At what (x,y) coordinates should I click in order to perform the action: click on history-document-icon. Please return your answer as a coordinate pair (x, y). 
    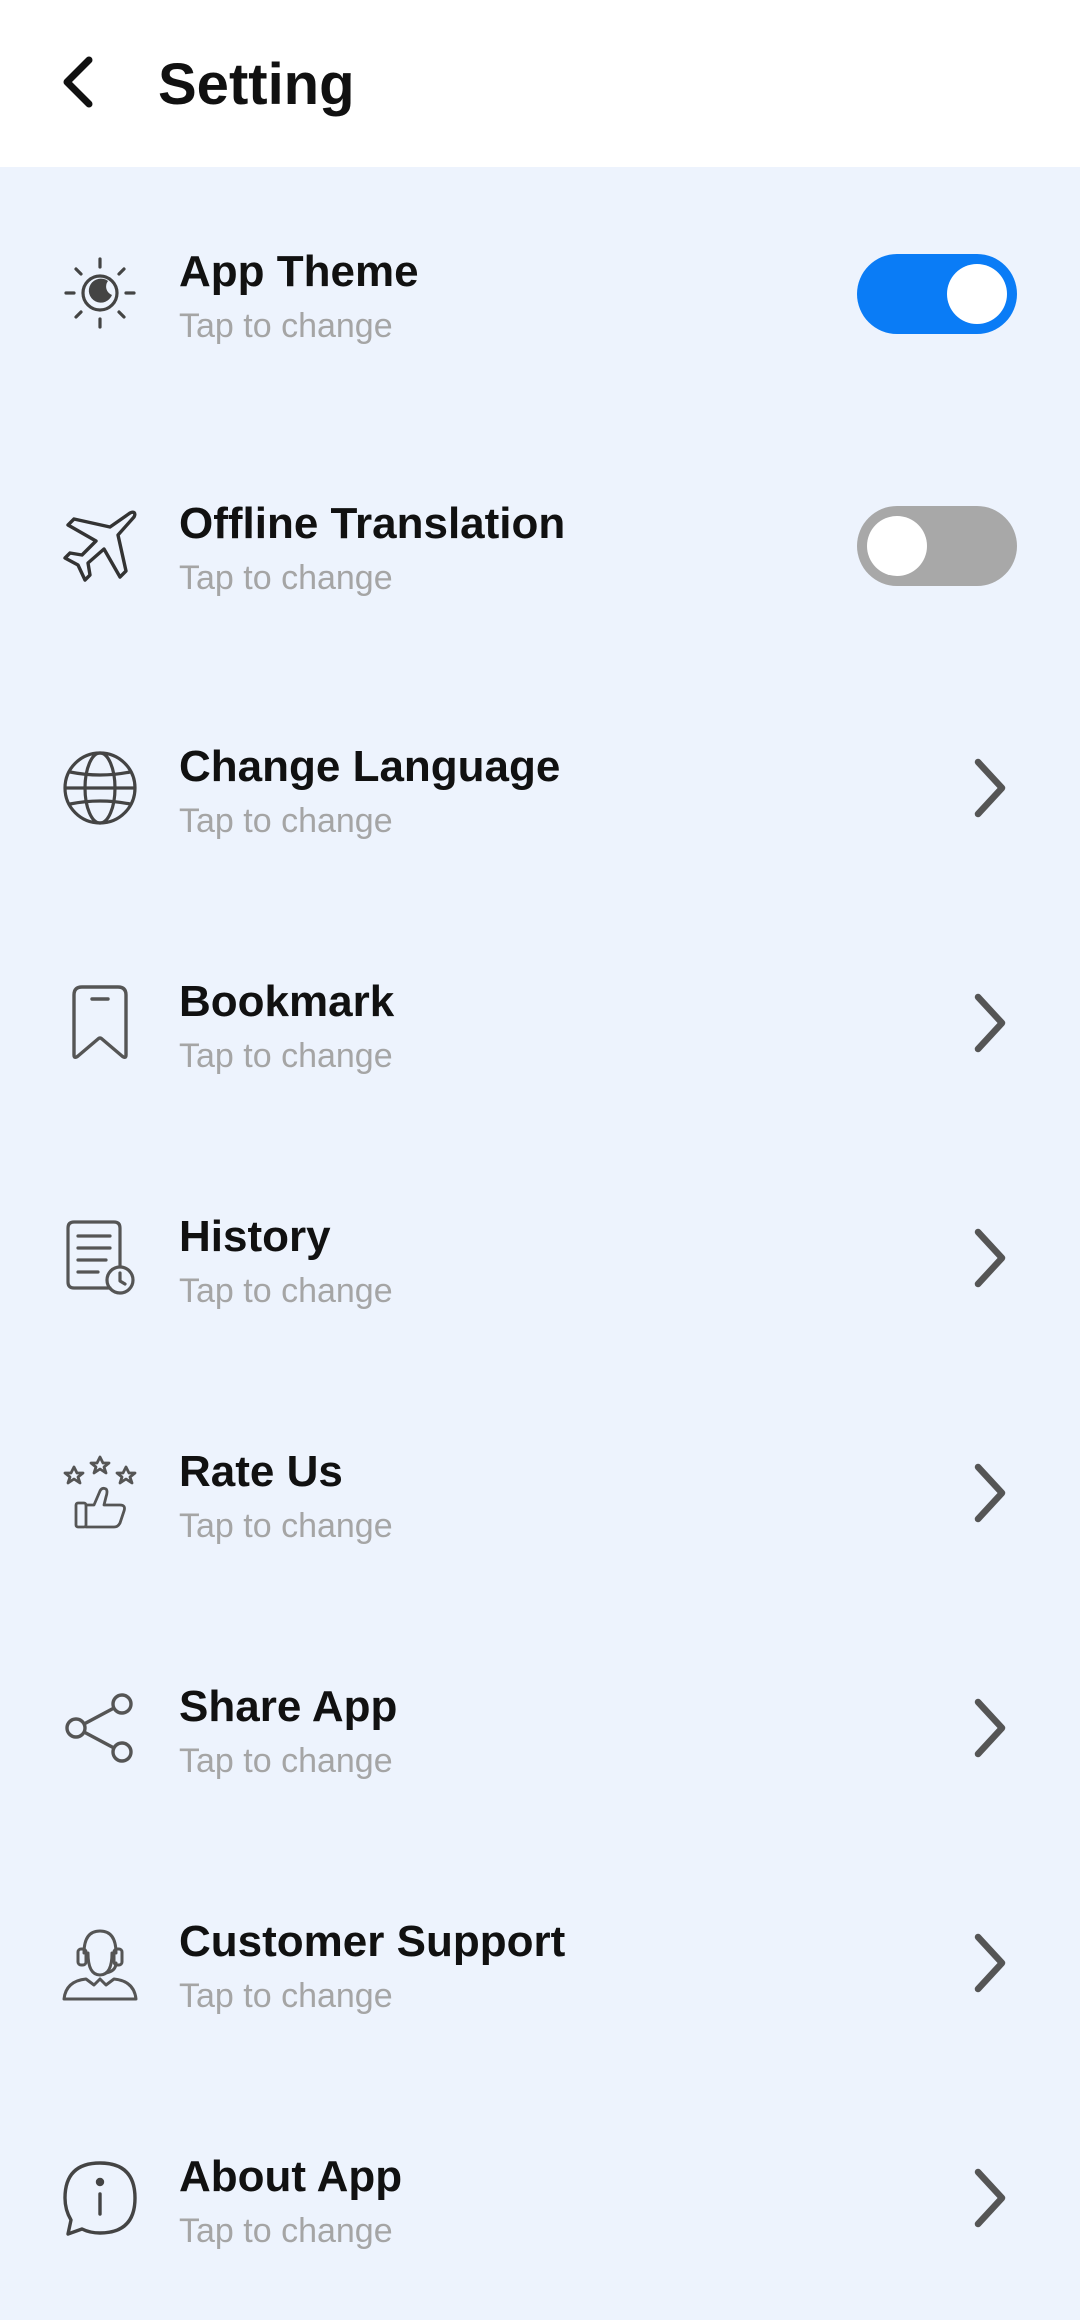
    Looking at the image, I should click on (100, 1258).